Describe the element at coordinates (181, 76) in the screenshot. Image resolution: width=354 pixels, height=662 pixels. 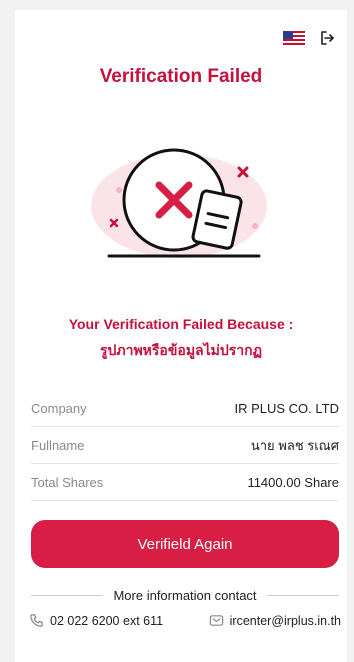
I see `page-title: Verification Failed` at that location.